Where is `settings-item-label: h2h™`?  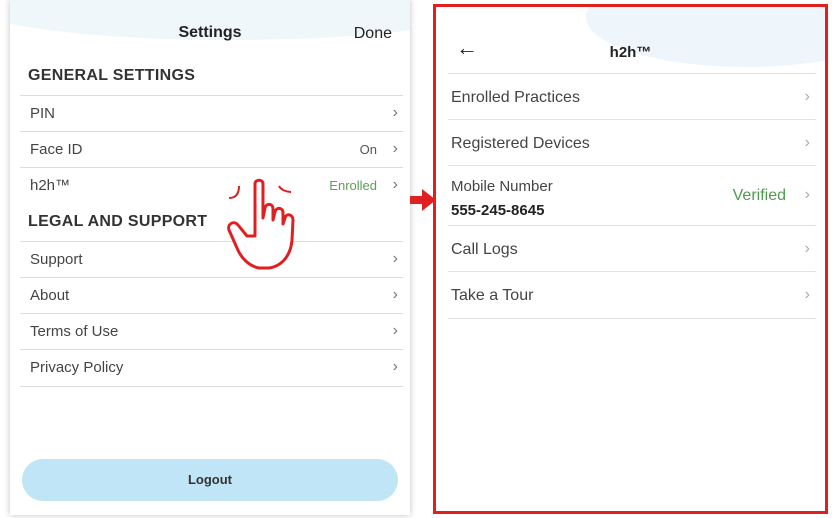
settings-item-label: h2h™ is located at coordinates (50, 185).